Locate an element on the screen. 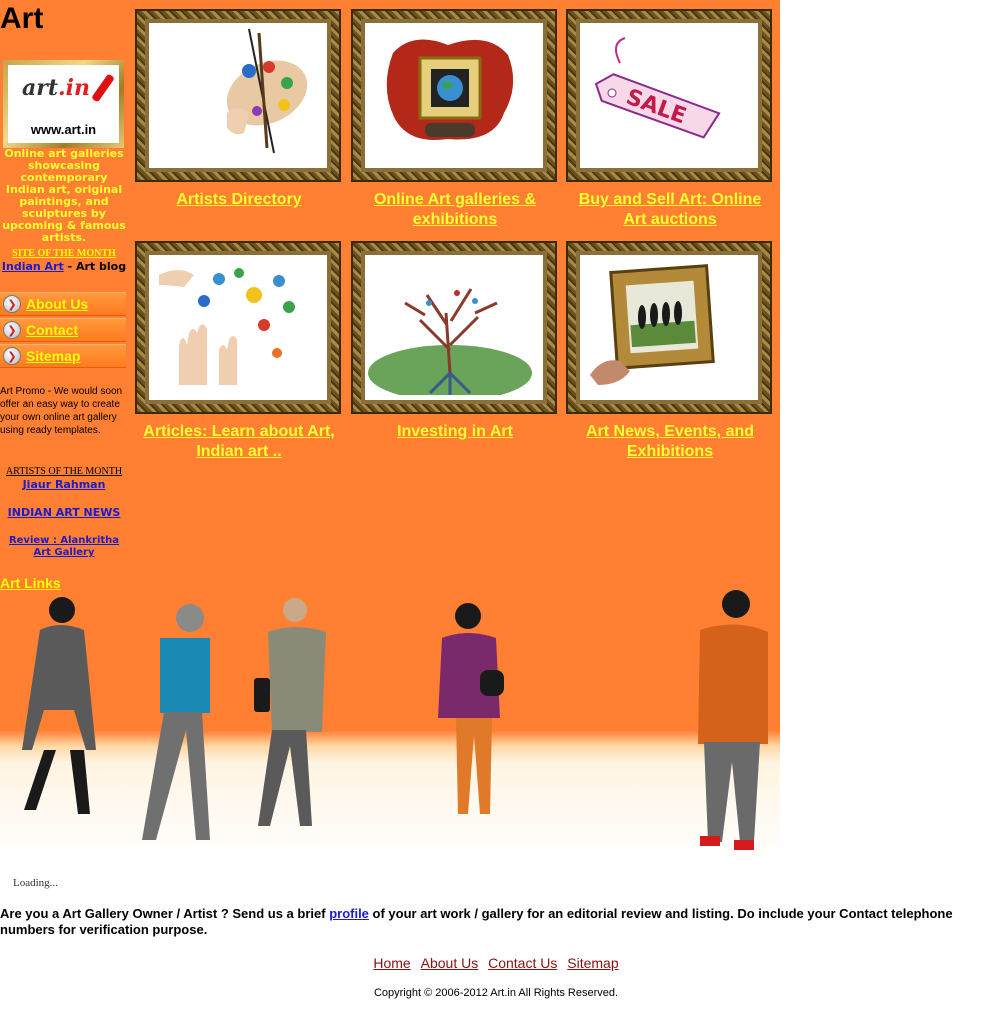  logo-wordmark: art.in is located at coordinates (56, 88).